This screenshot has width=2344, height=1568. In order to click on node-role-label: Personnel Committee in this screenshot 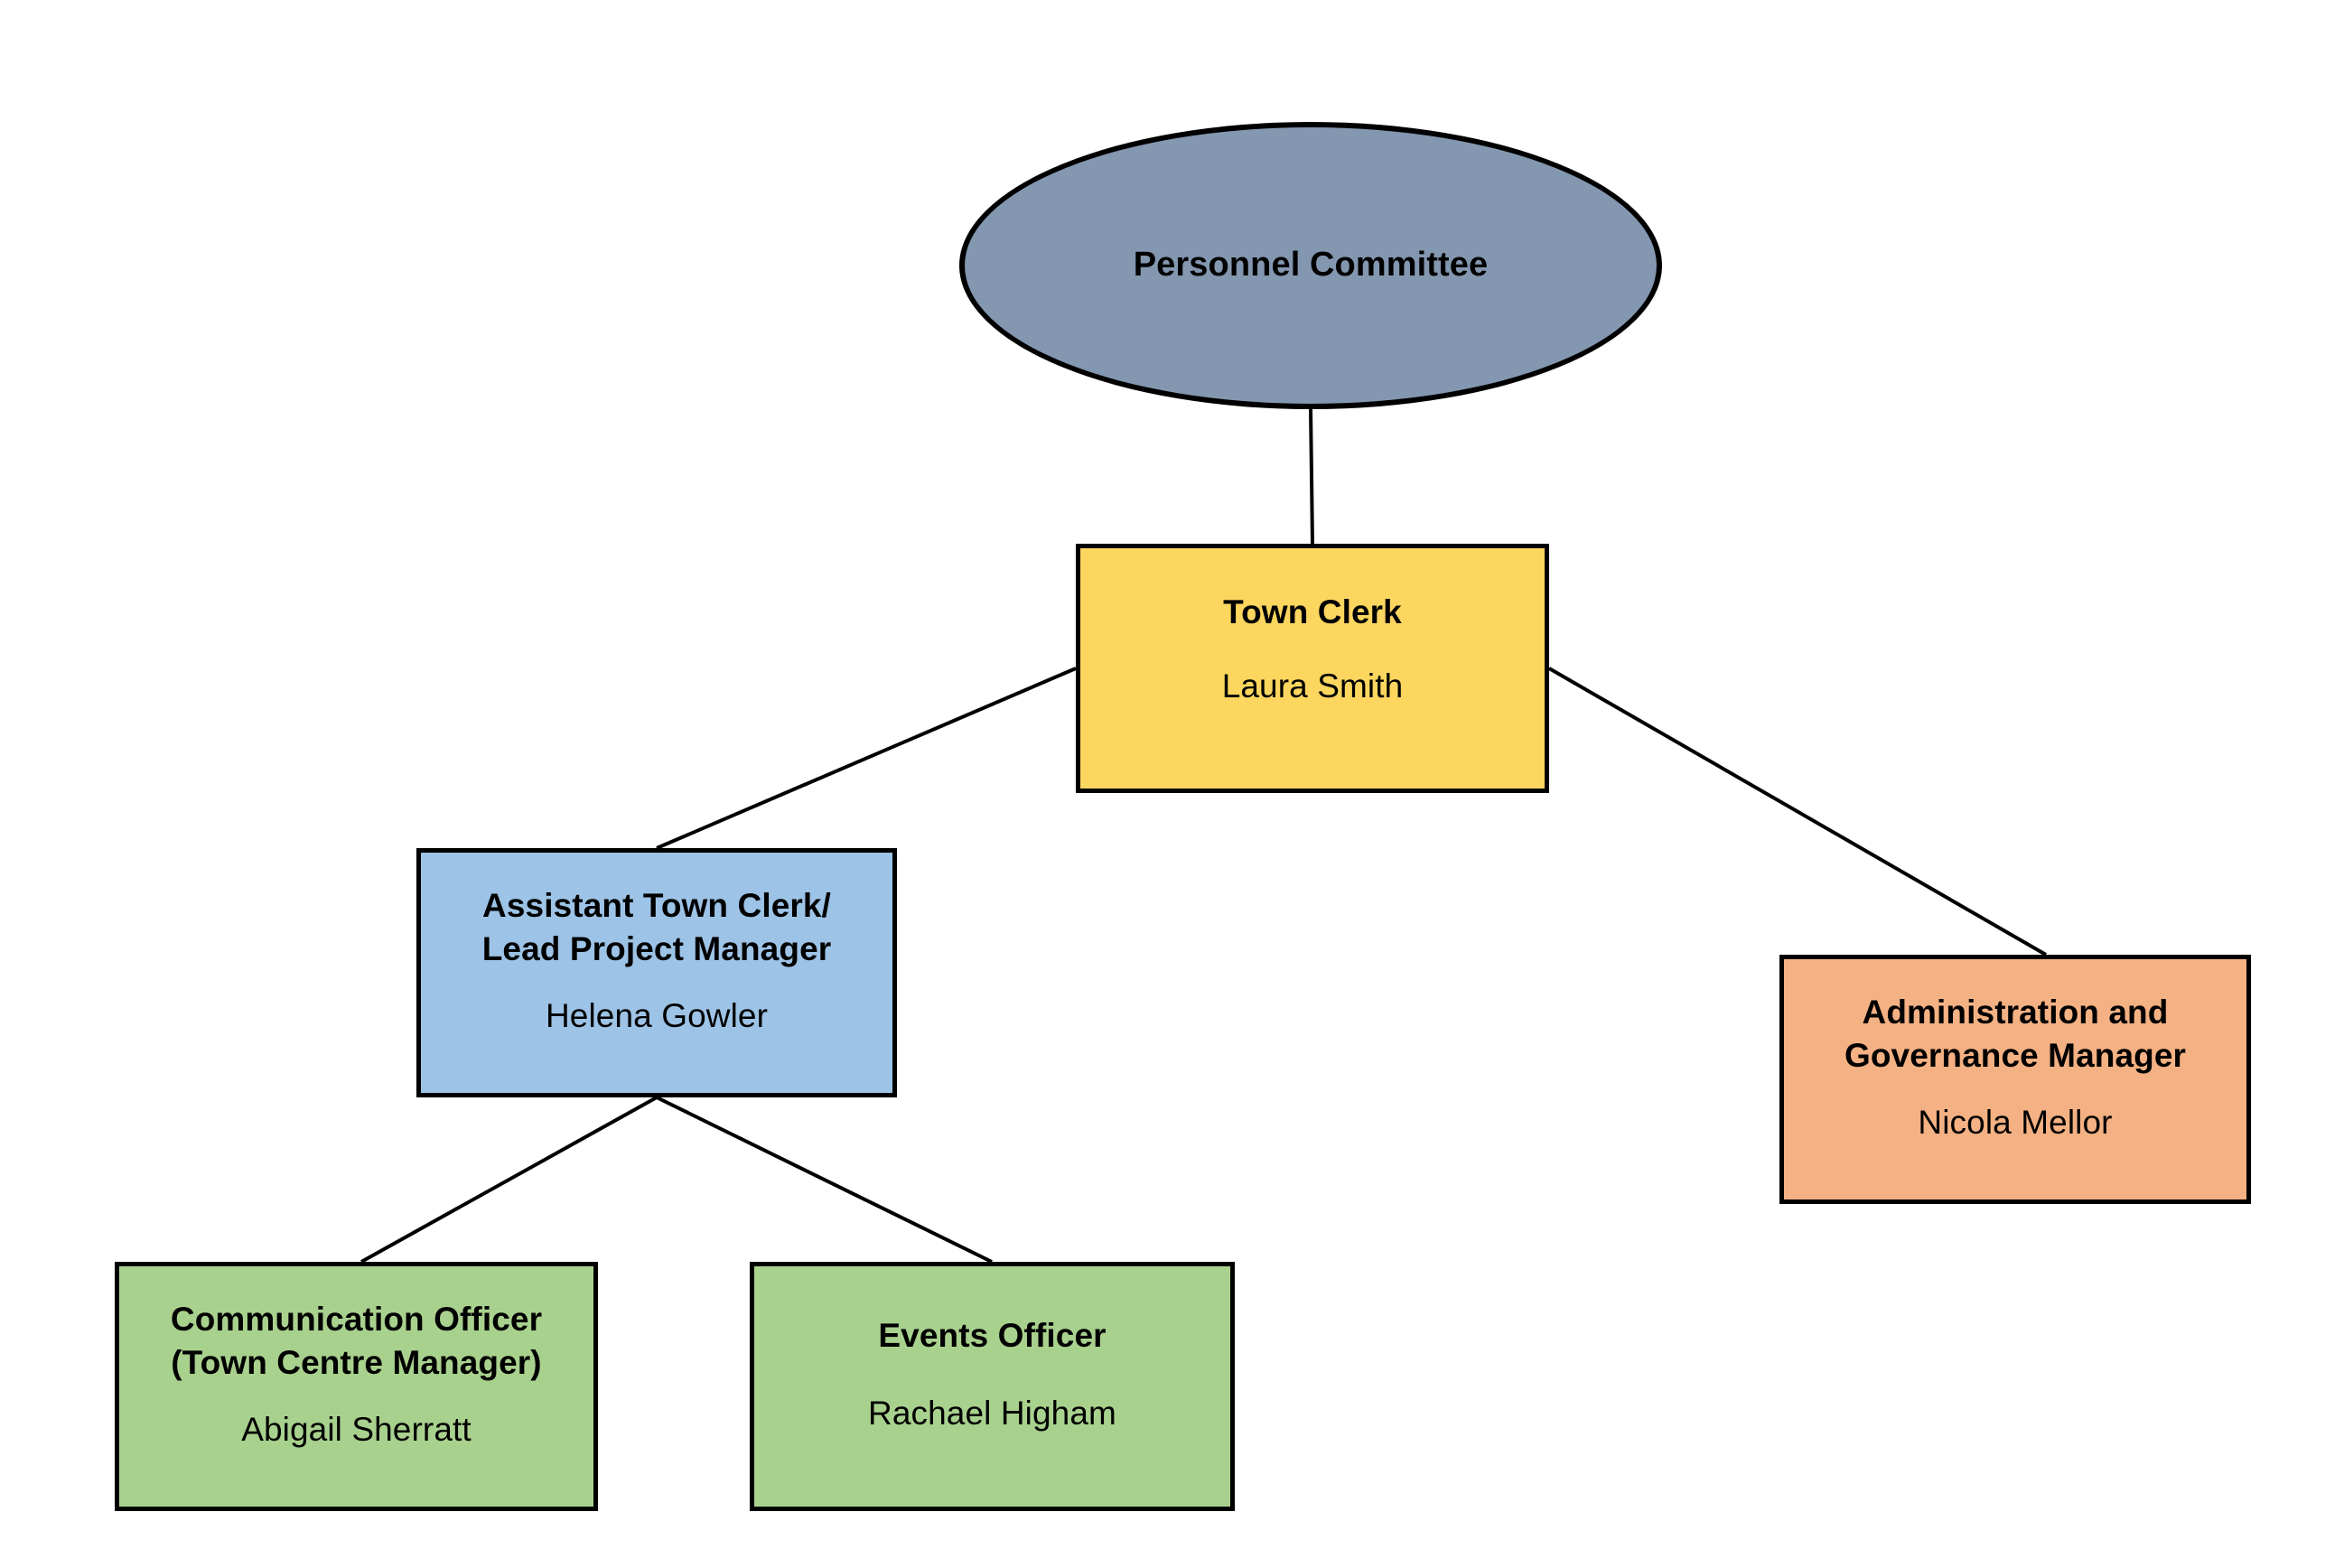, I will do `click(1311, 266)`.